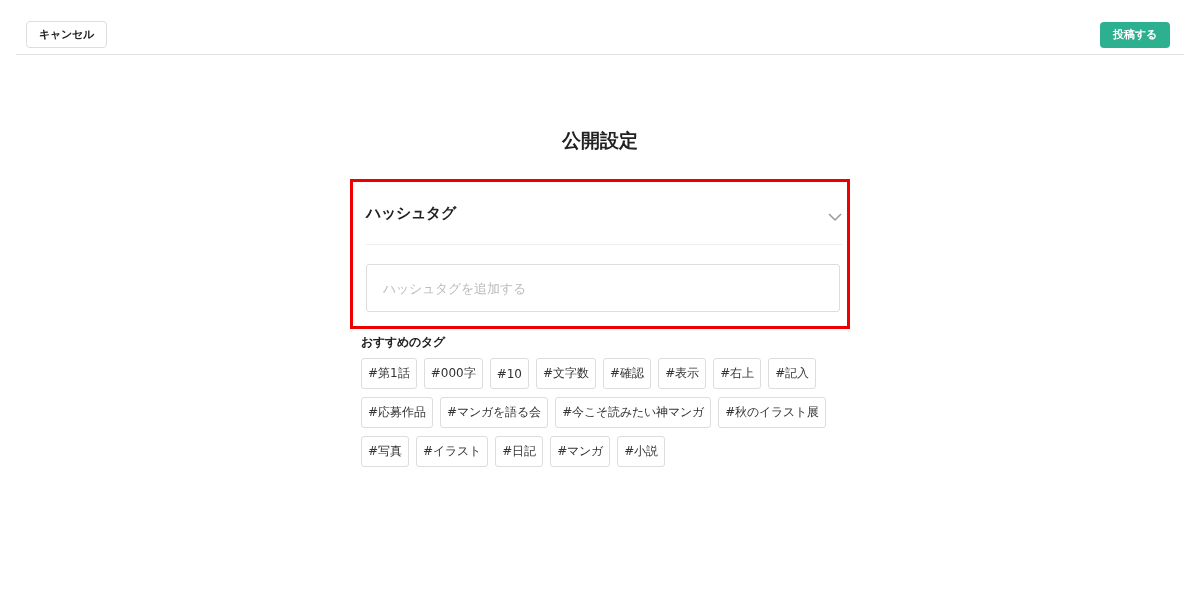 The height and width of the screenshot is (593, 1200). I want to click on tag-chip: #表示, so click(682, 373).